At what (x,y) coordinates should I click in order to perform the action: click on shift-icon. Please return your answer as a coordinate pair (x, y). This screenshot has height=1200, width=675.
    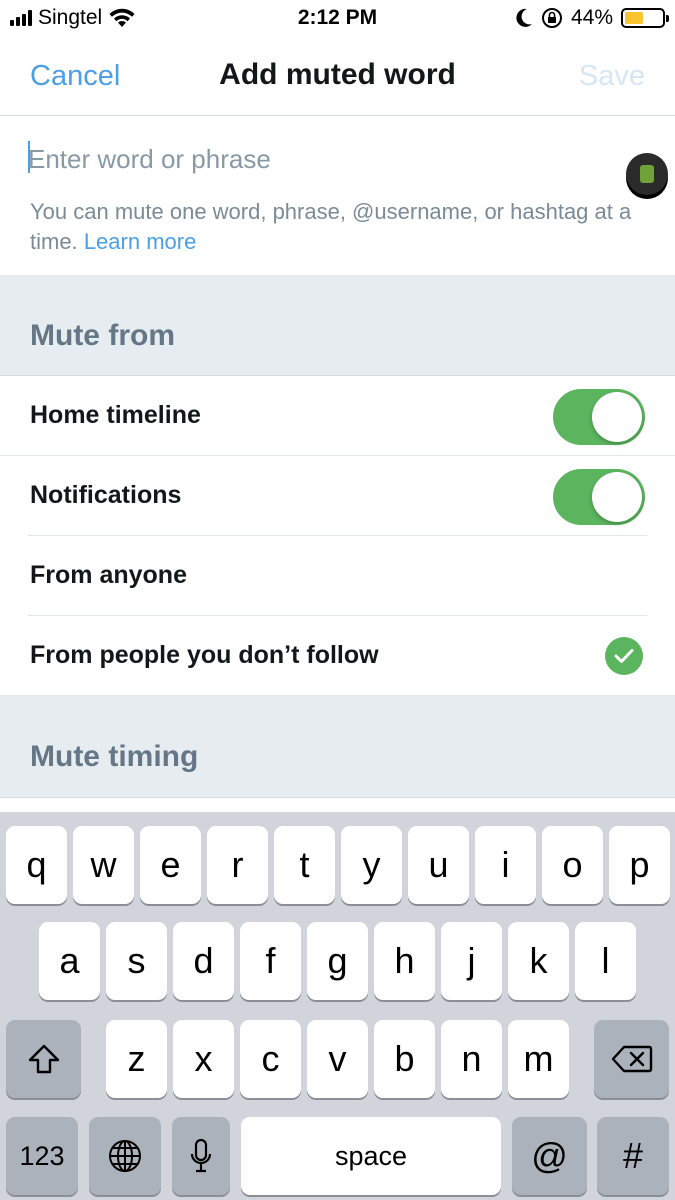
    Looking at the image, I should click on (43, 1059).